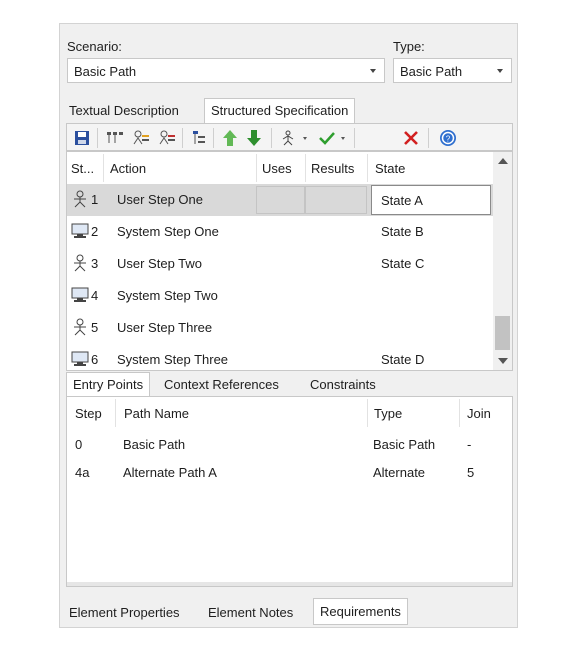  I want to click on step-action: System Step Two, so click(167, 295).